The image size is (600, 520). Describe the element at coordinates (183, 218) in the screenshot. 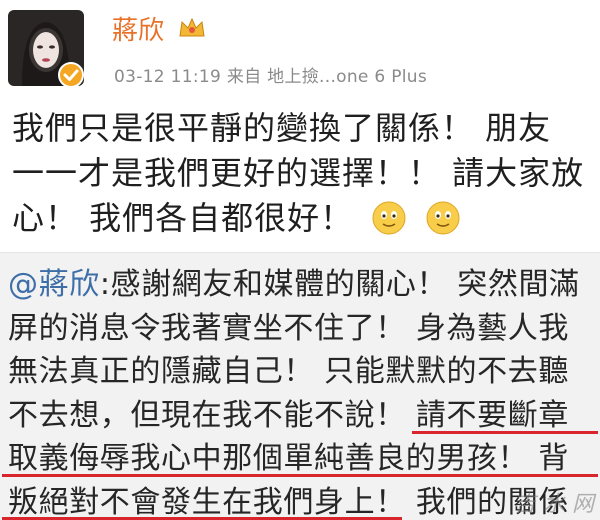

I see `post-line-text: 心！ 我們各自都很好！` at that location.